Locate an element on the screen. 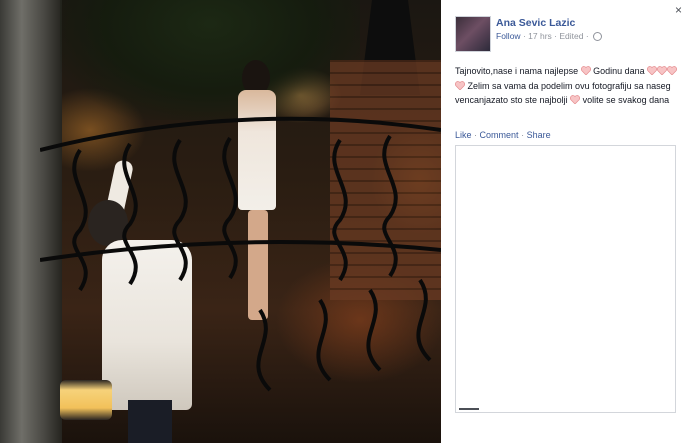 The height and width of the screenshot is (443, 688). post-time: 17 hrs is located at coordinates (540, 36).